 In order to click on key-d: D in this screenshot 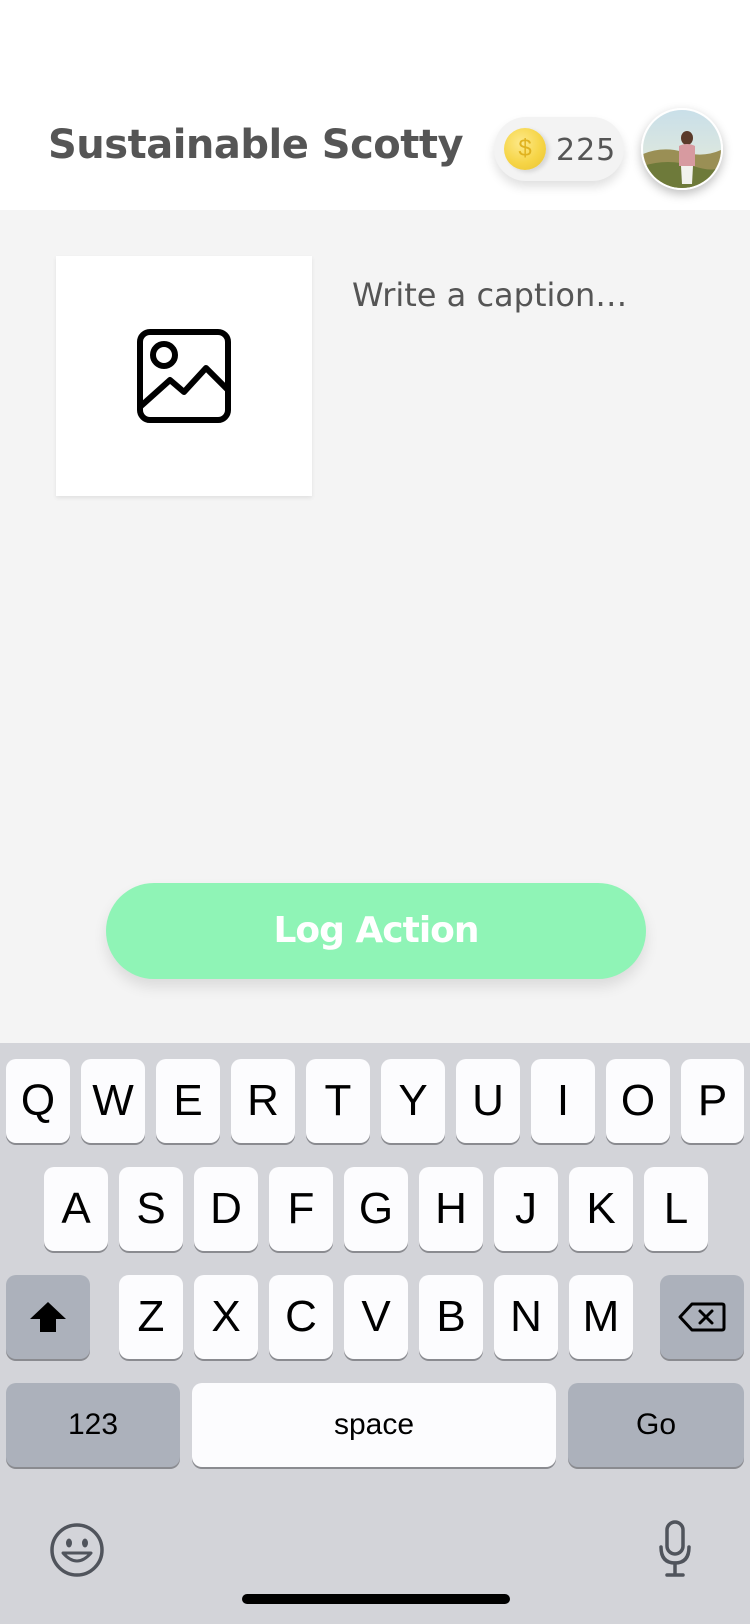, I will do `click(226, 1209)`.